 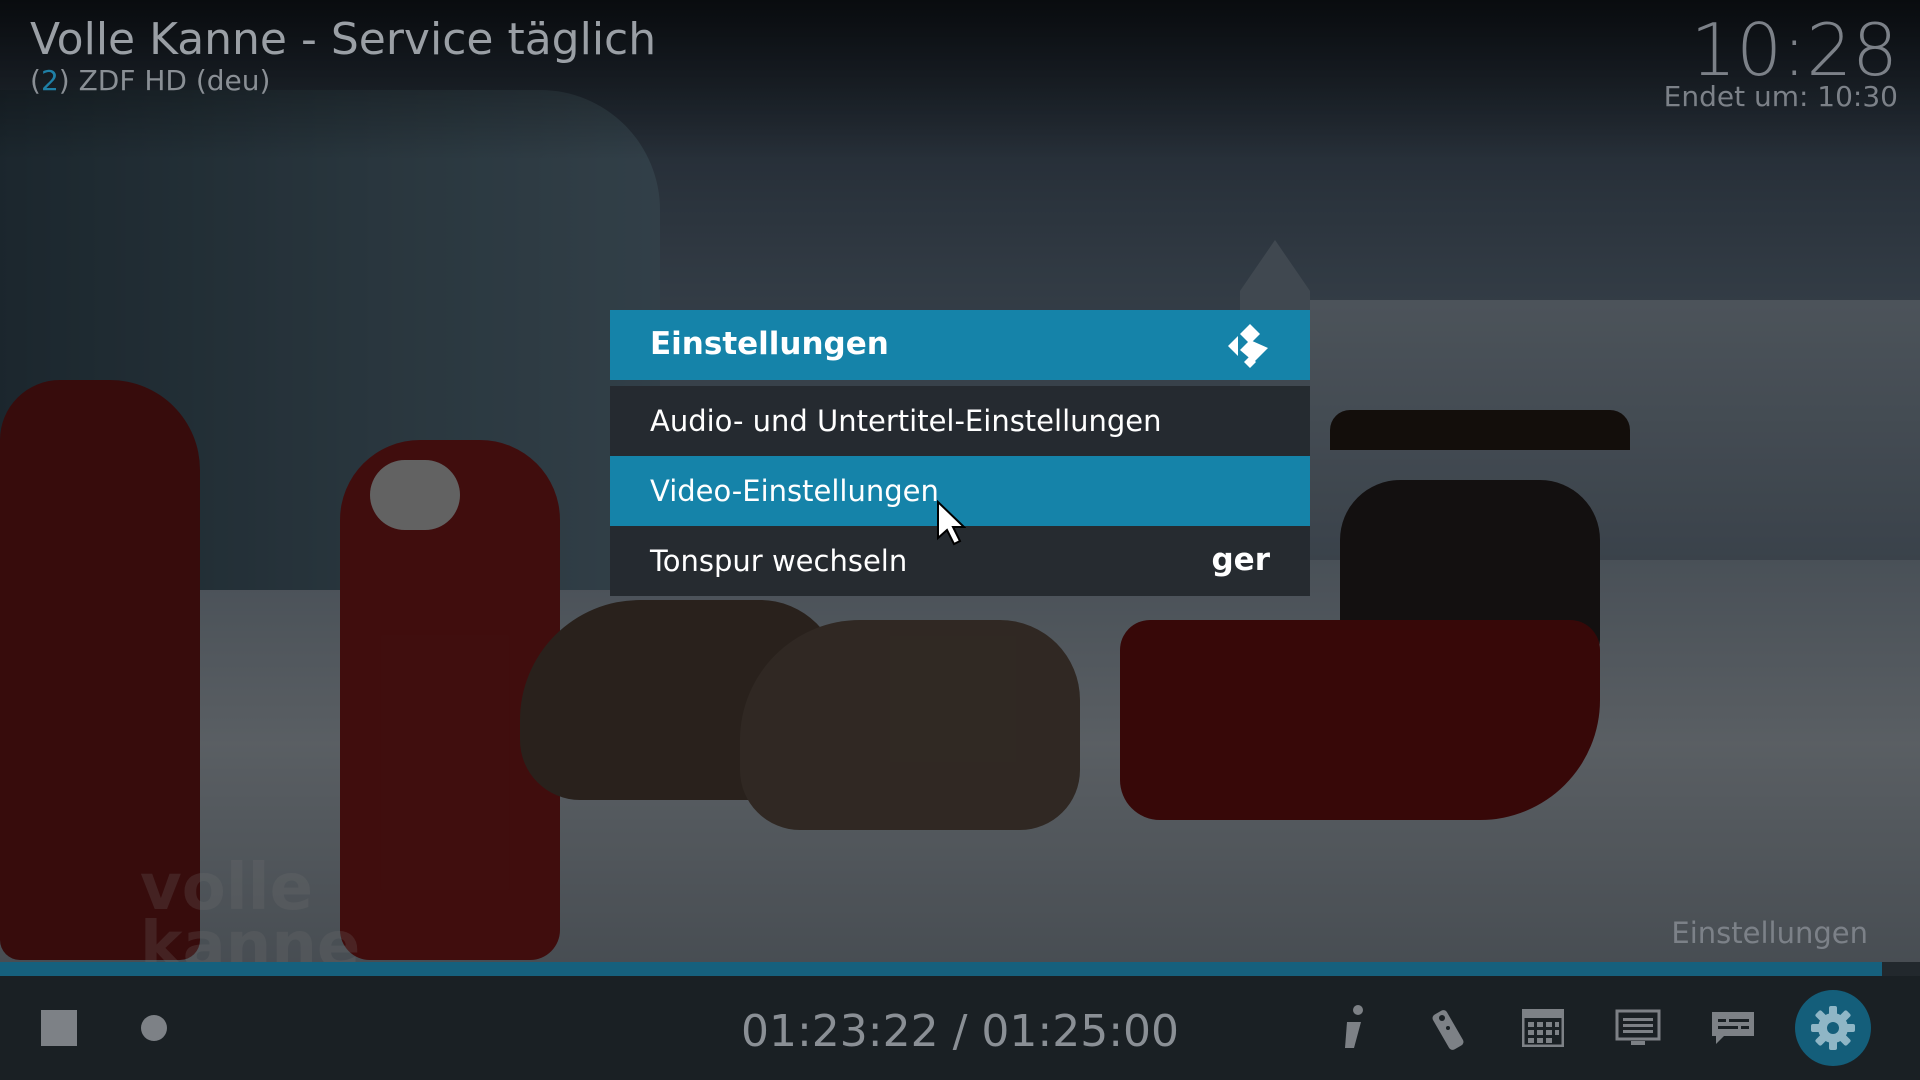 I want to click on subtitles-button, so click(x=1733, y=1028).